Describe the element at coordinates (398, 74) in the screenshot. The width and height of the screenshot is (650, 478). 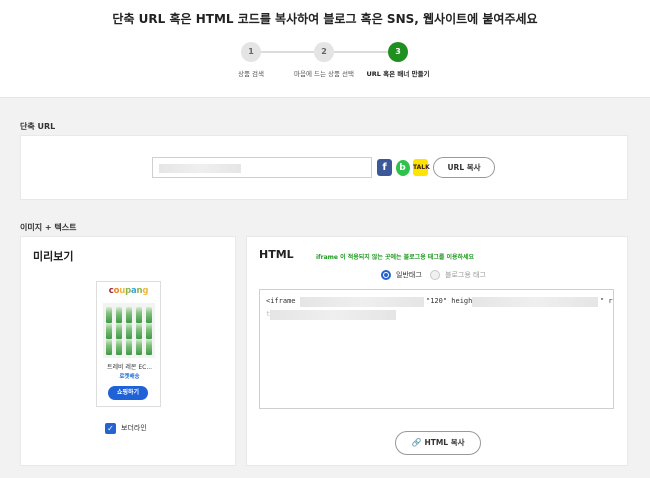
I see `step-3-label: URL 혹은 배너 만들기` at that location.